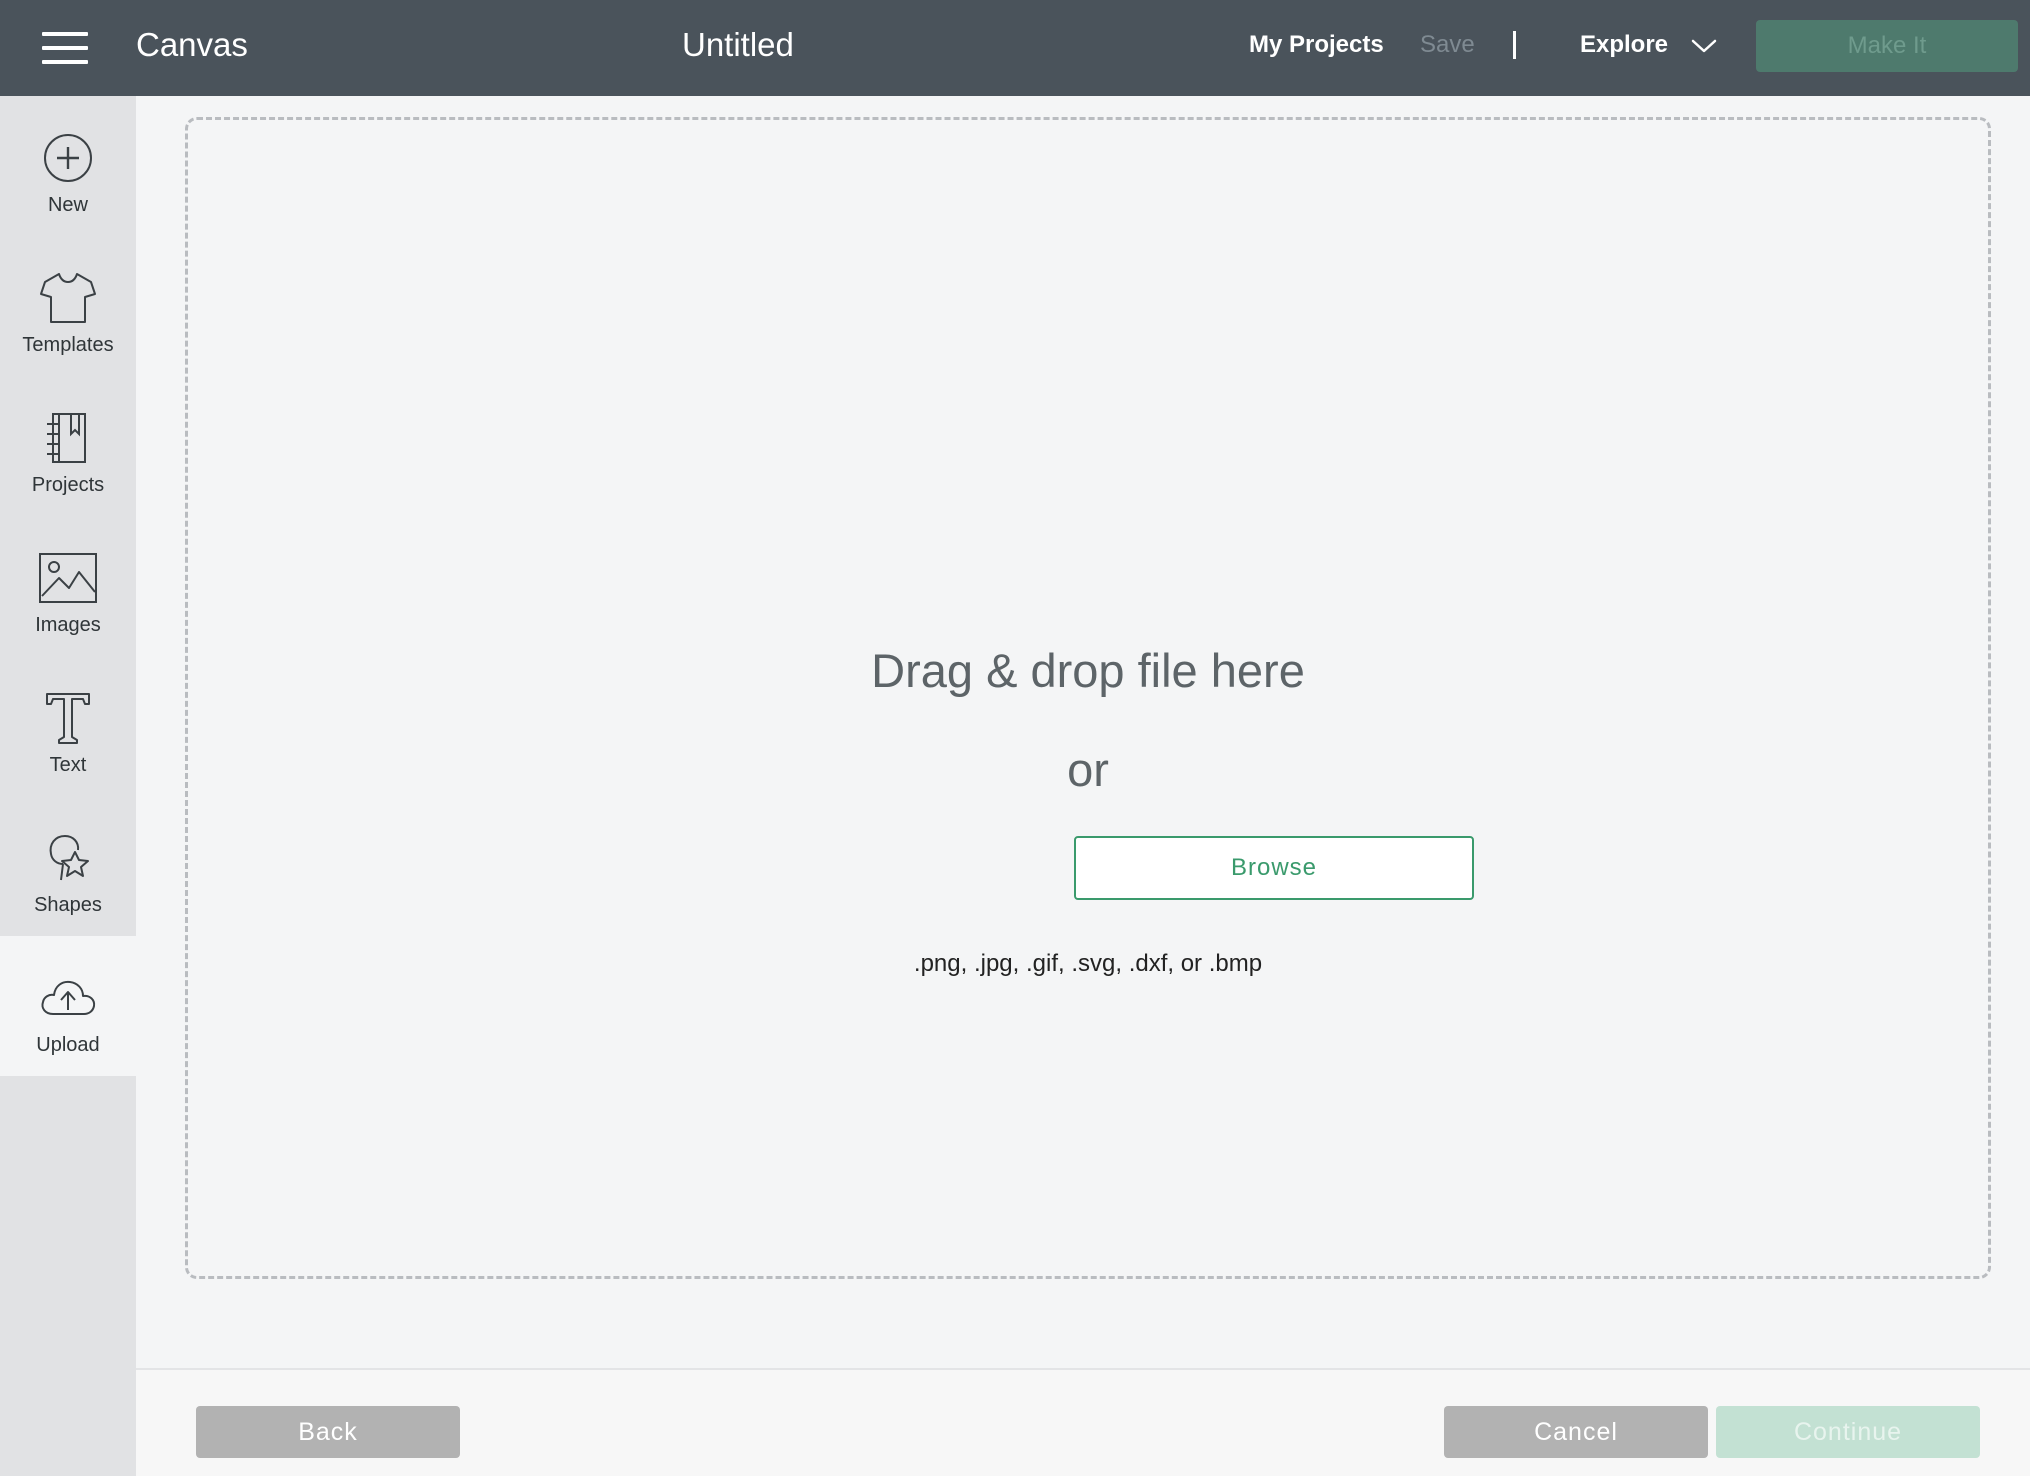  I want to click on sidebar-item-projects: Projects, so click(68, 446).